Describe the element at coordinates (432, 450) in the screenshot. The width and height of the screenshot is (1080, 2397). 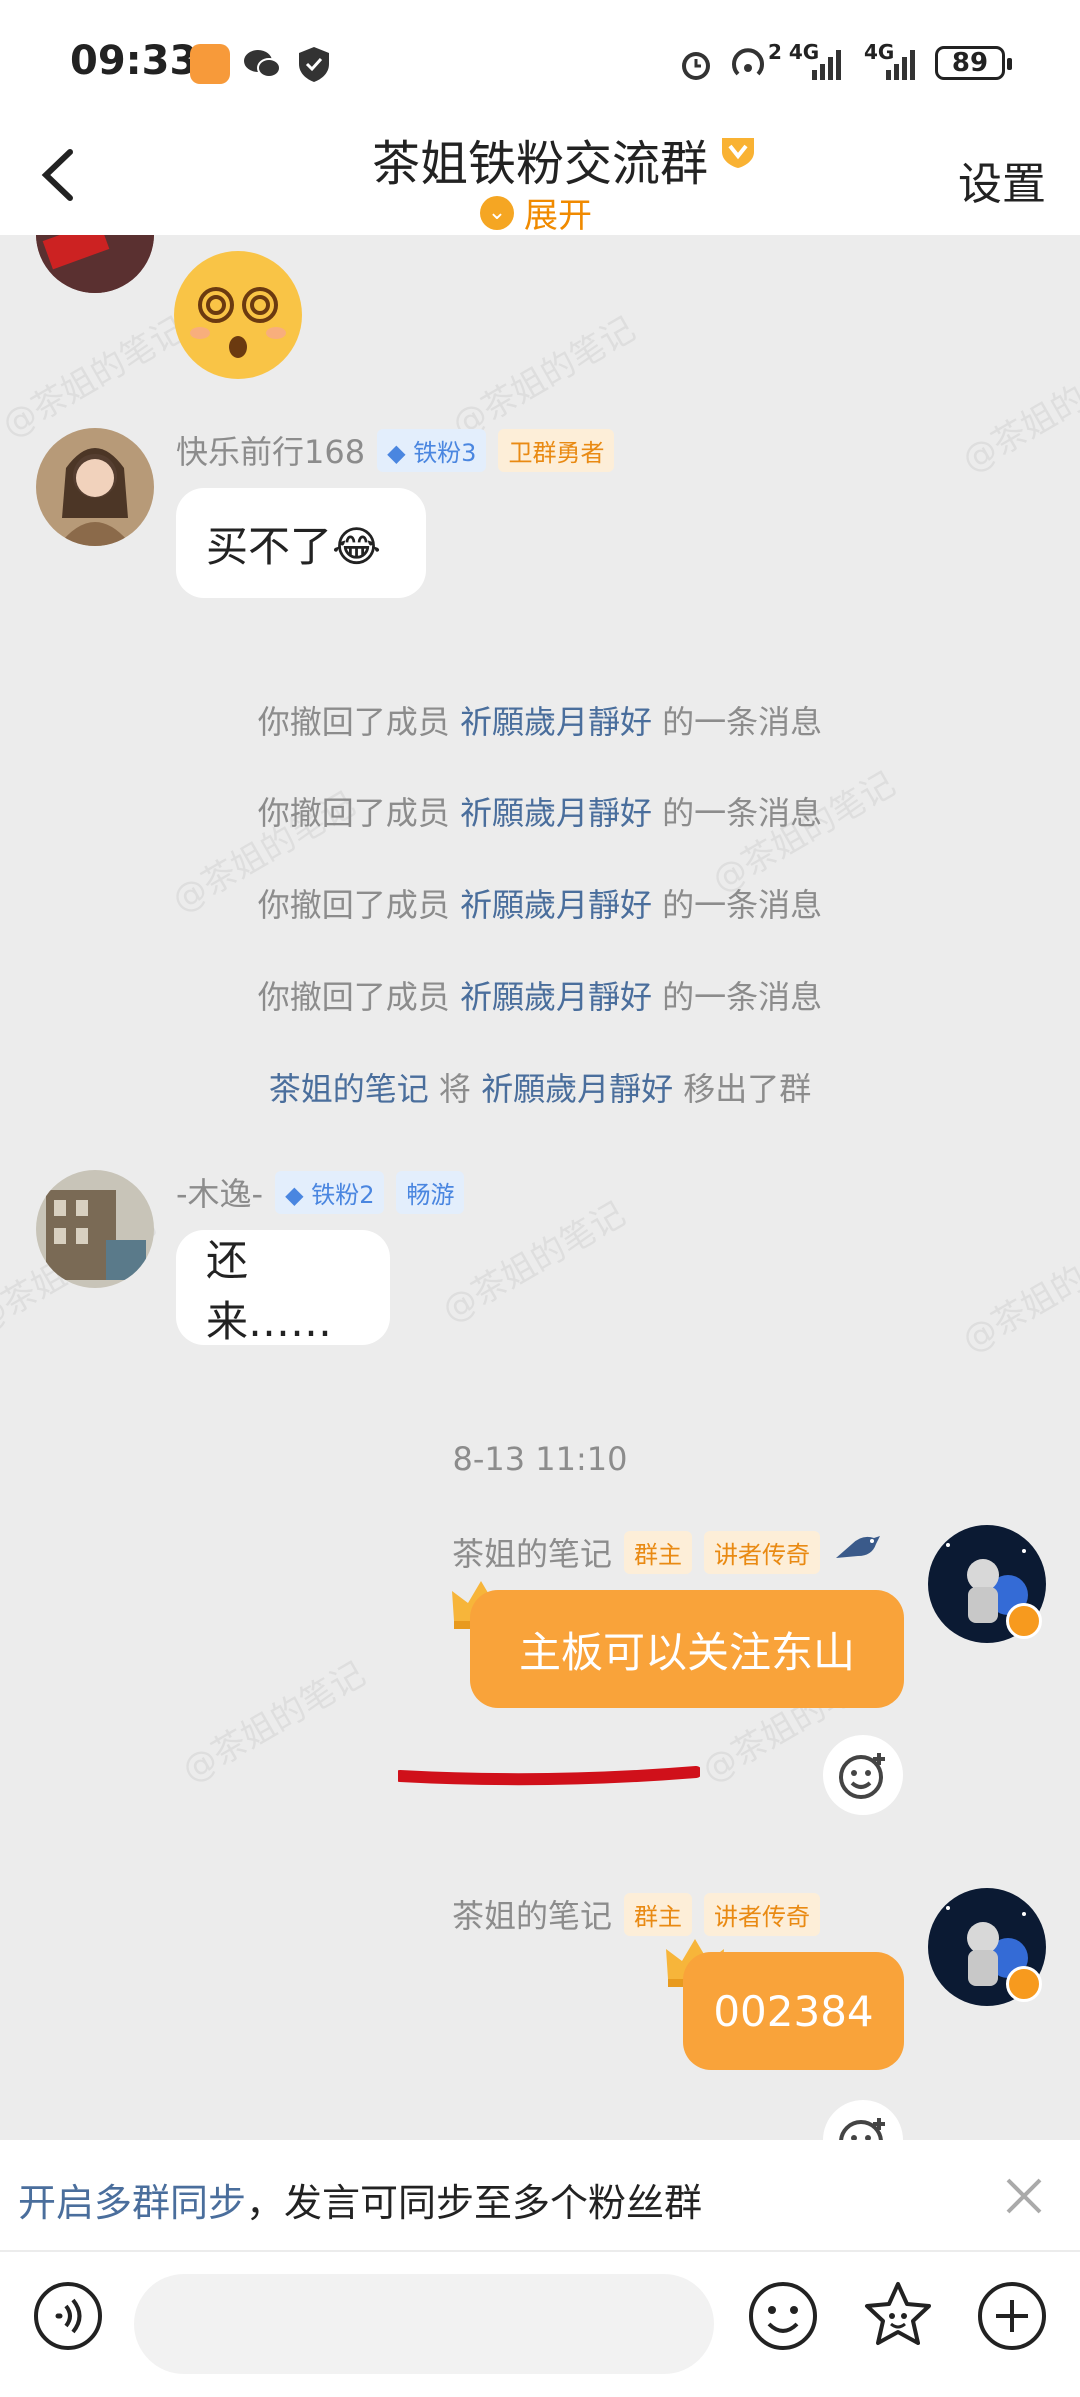
I see `fan-level-badge: ◆ 铁粉3` at that location.